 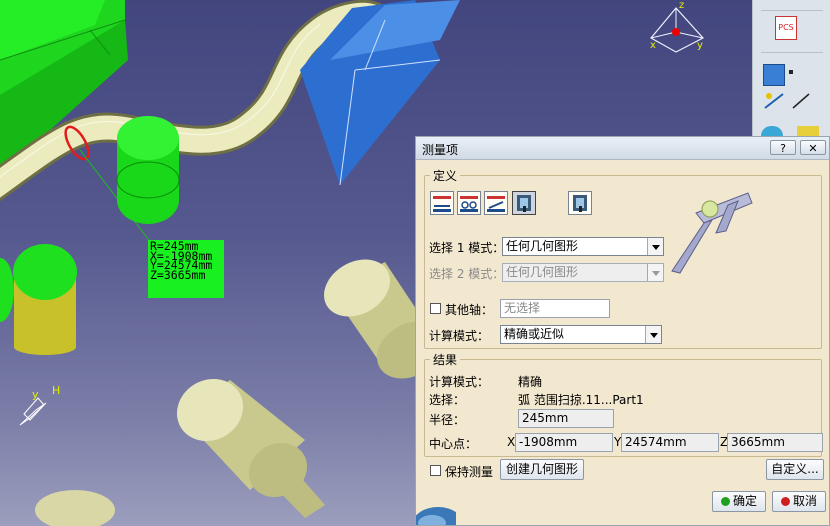 I want to click on cancel-button: 取消, so click(x=799, y=501).